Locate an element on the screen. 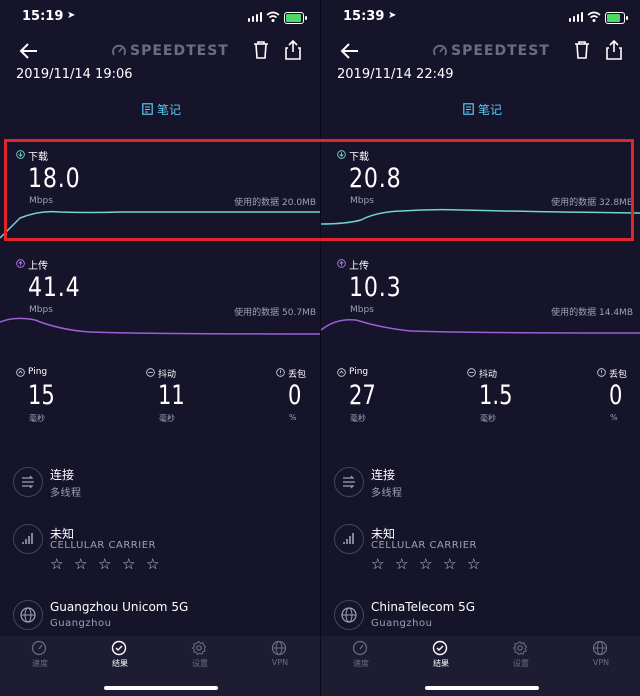 This screenshot has width=640, height=696. upload-graph is located at coordinates (480, 326).